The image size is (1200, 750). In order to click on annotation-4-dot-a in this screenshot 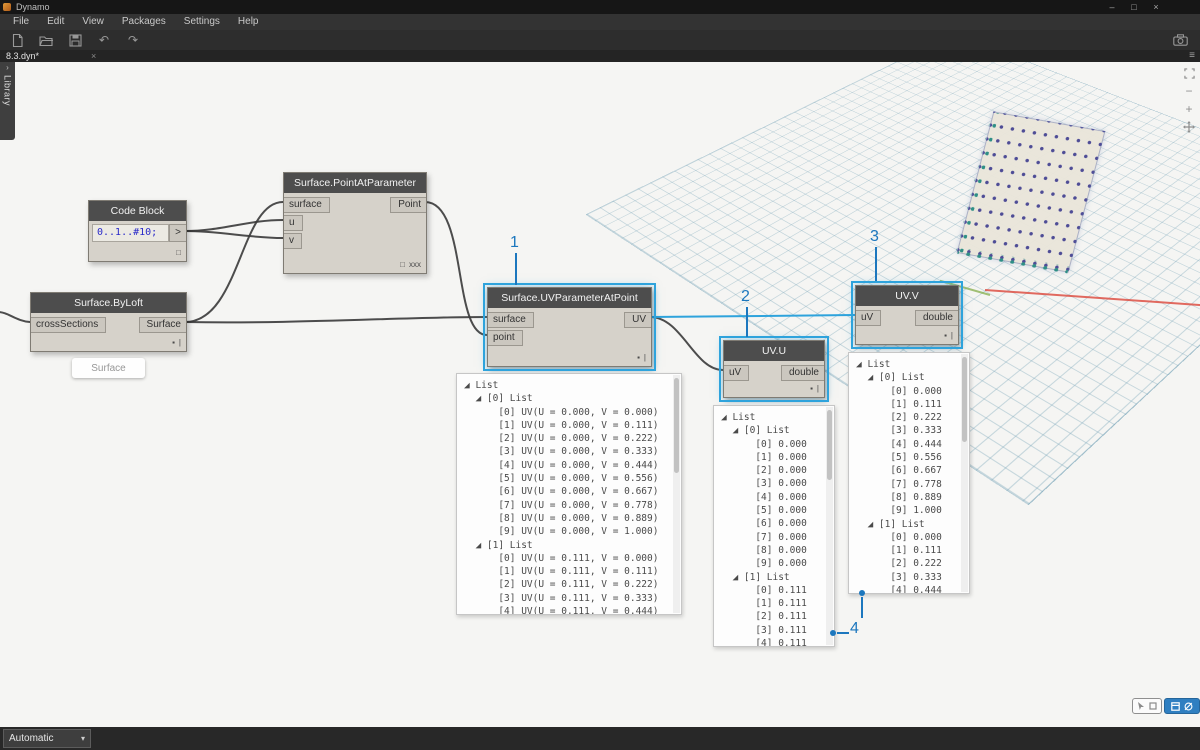, I will do `click(833, 633)`.